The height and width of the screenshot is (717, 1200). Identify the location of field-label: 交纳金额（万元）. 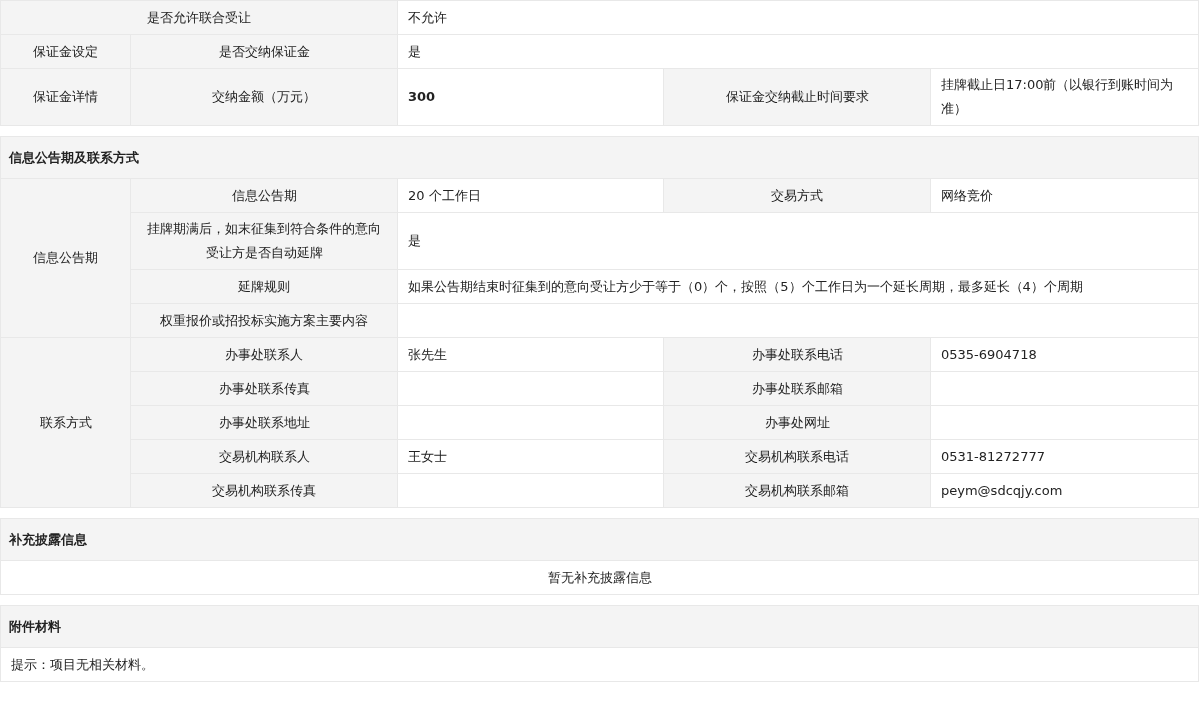
(264, 97).